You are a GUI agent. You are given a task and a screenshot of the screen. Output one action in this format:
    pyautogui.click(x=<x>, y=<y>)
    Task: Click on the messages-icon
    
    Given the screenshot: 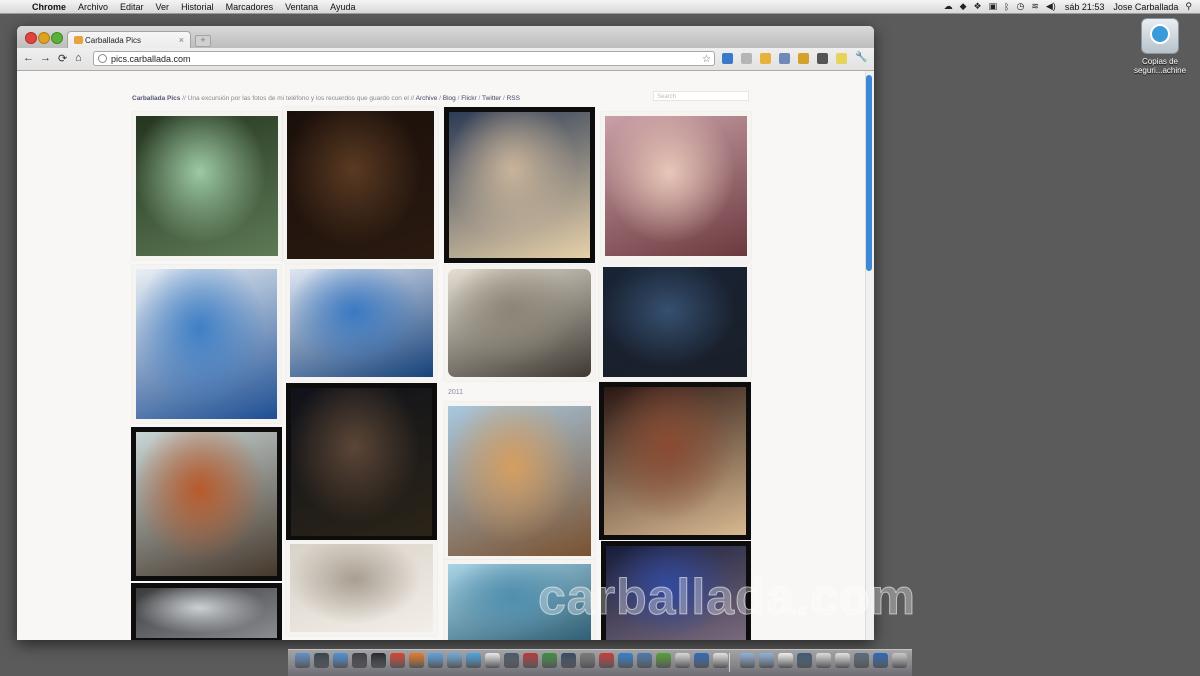 What is the action you would take?
    pyautogui.click(x=473, y=660)
    